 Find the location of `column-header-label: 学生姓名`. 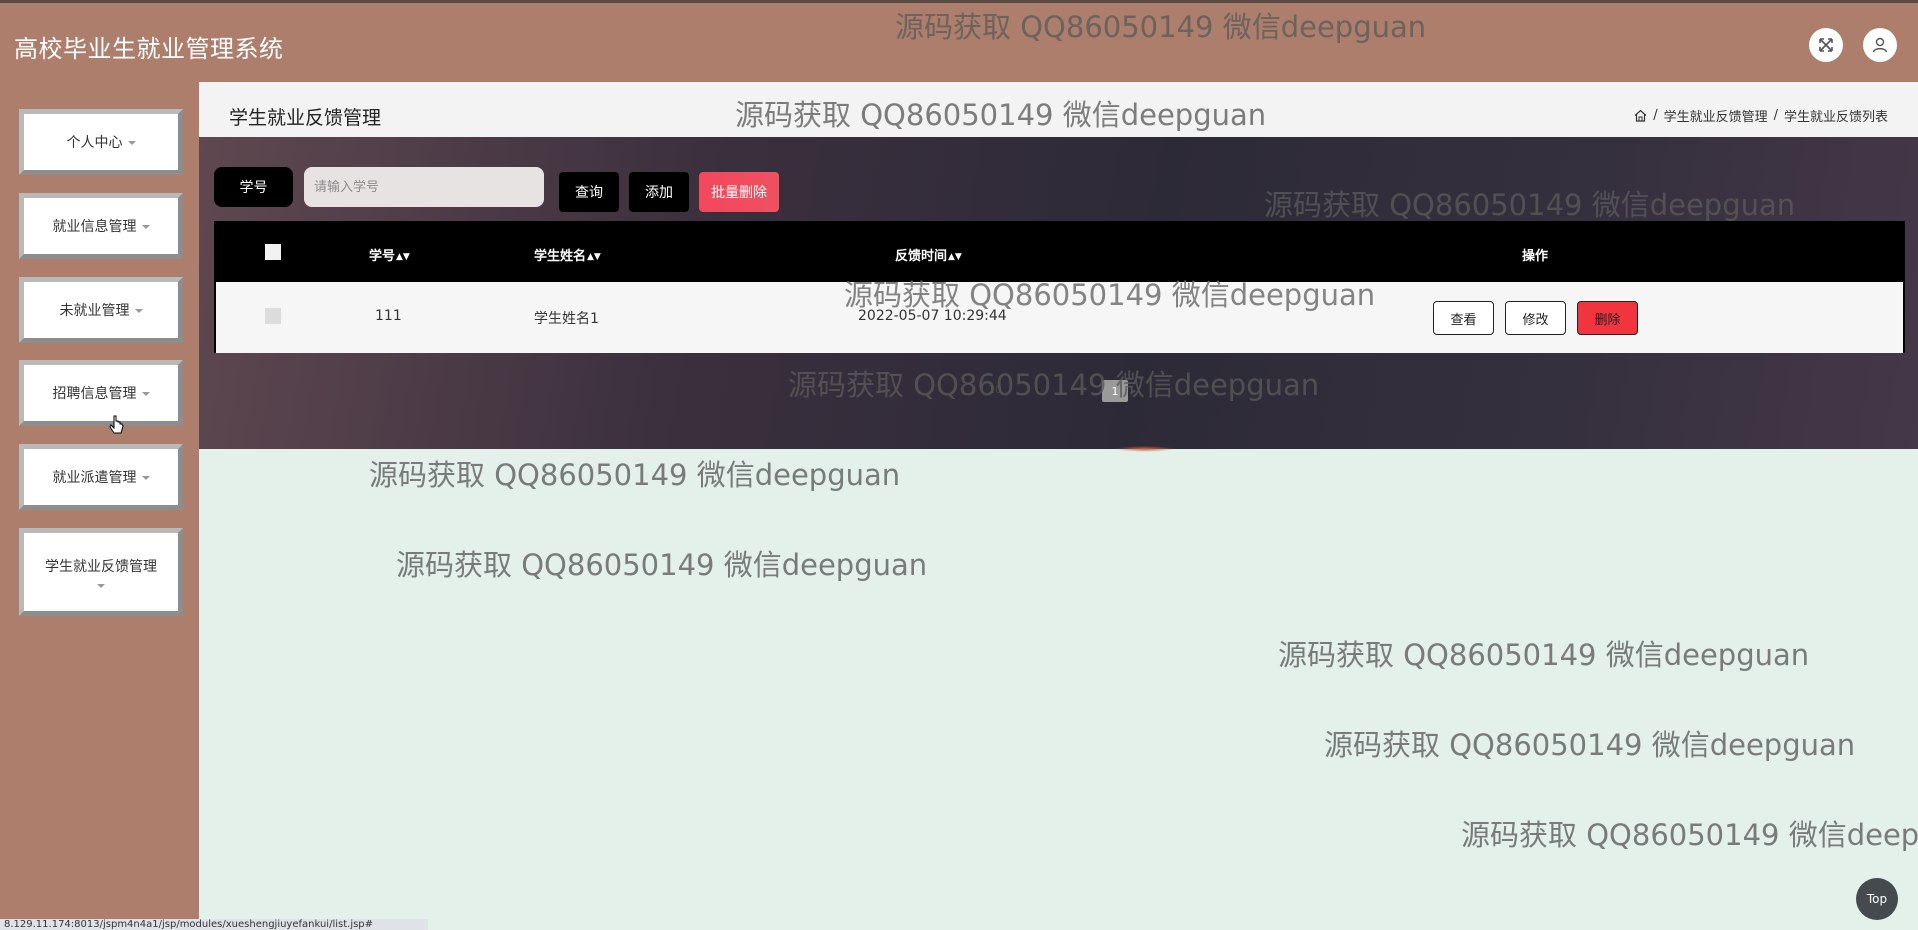

column-header-label: 学生姓名 is located at coordinates (560, 256).